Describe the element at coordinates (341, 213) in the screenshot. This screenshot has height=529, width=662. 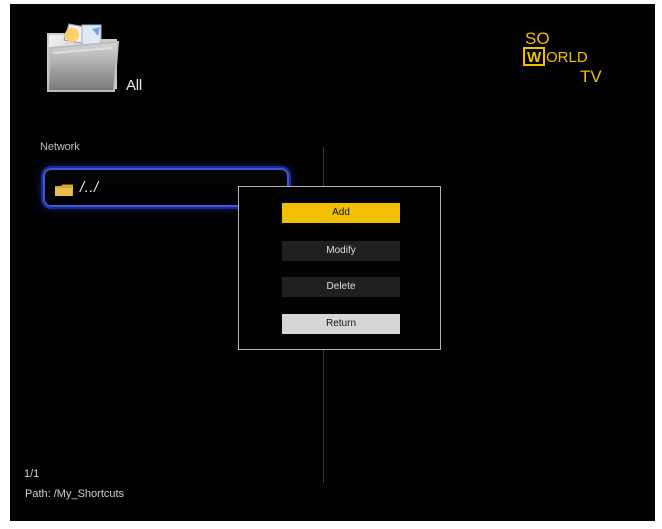
I see `add-button: Add` at that location.